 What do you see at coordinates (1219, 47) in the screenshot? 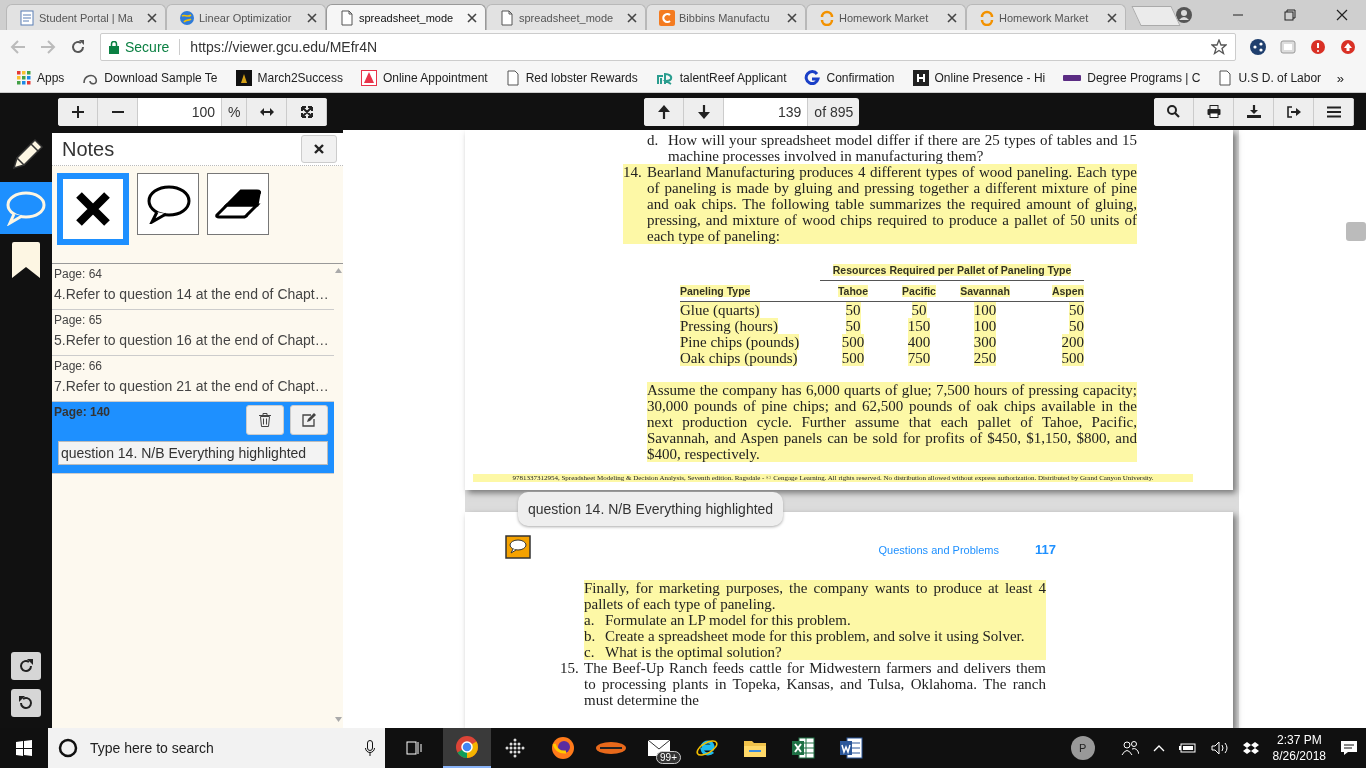
I see `star-icon` at bounding box center [1219, 47].